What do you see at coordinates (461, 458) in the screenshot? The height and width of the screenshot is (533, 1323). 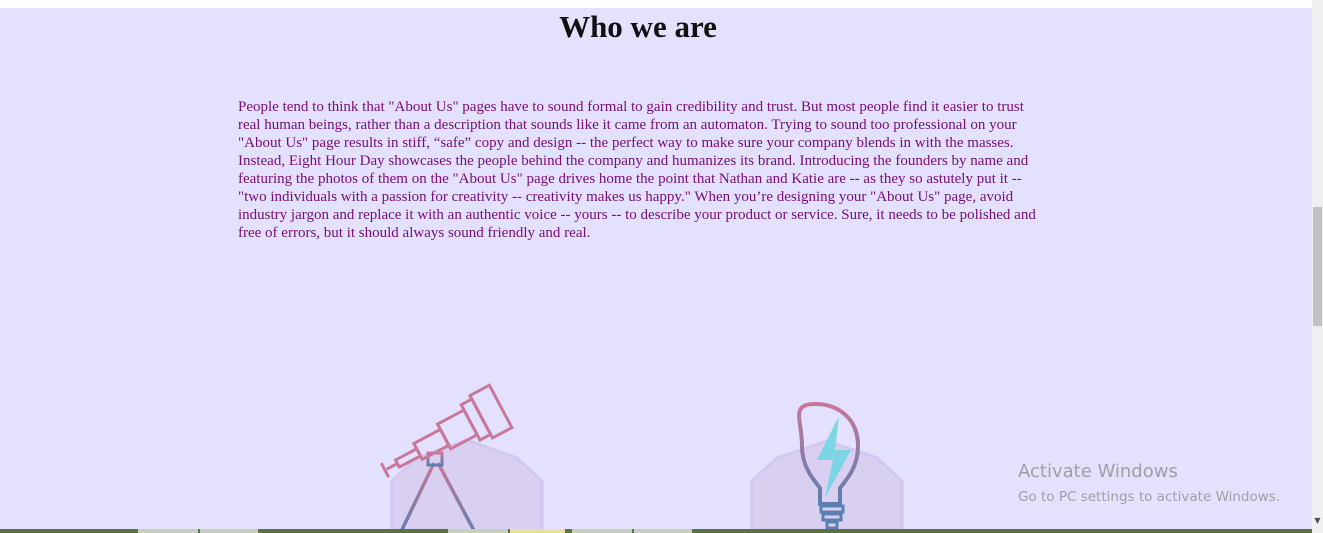 I see `telescope-icon` at bounding box center [461, 458].